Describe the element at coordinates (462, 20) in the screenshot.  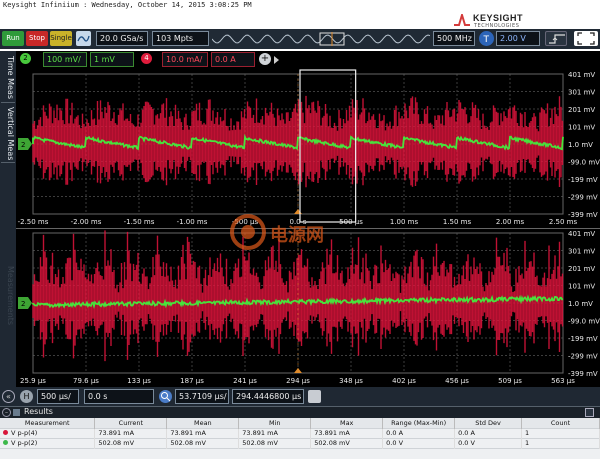
I see `keysight-wave-icon` at that location.